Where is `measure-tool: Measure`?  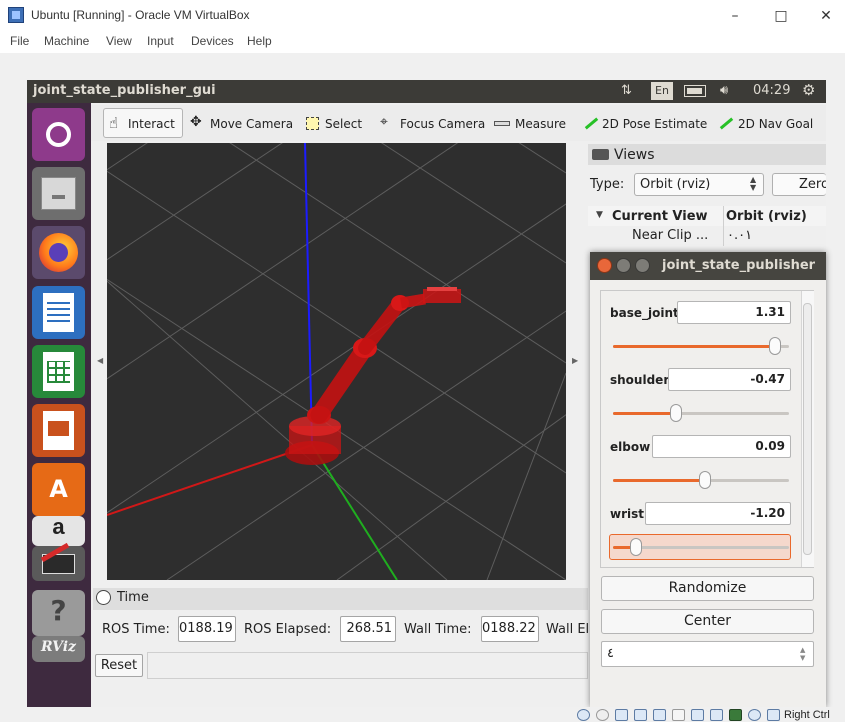
measure-tool: Measure is located at coordinates (540, 124).